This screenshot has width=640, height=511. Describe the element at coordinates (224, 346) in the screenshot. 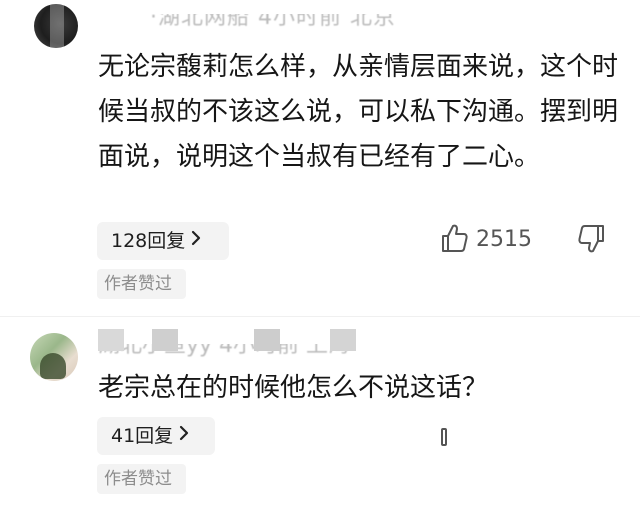

I see `comment-meta: 湖北小鱼yy 4小时前 上海` at that location.